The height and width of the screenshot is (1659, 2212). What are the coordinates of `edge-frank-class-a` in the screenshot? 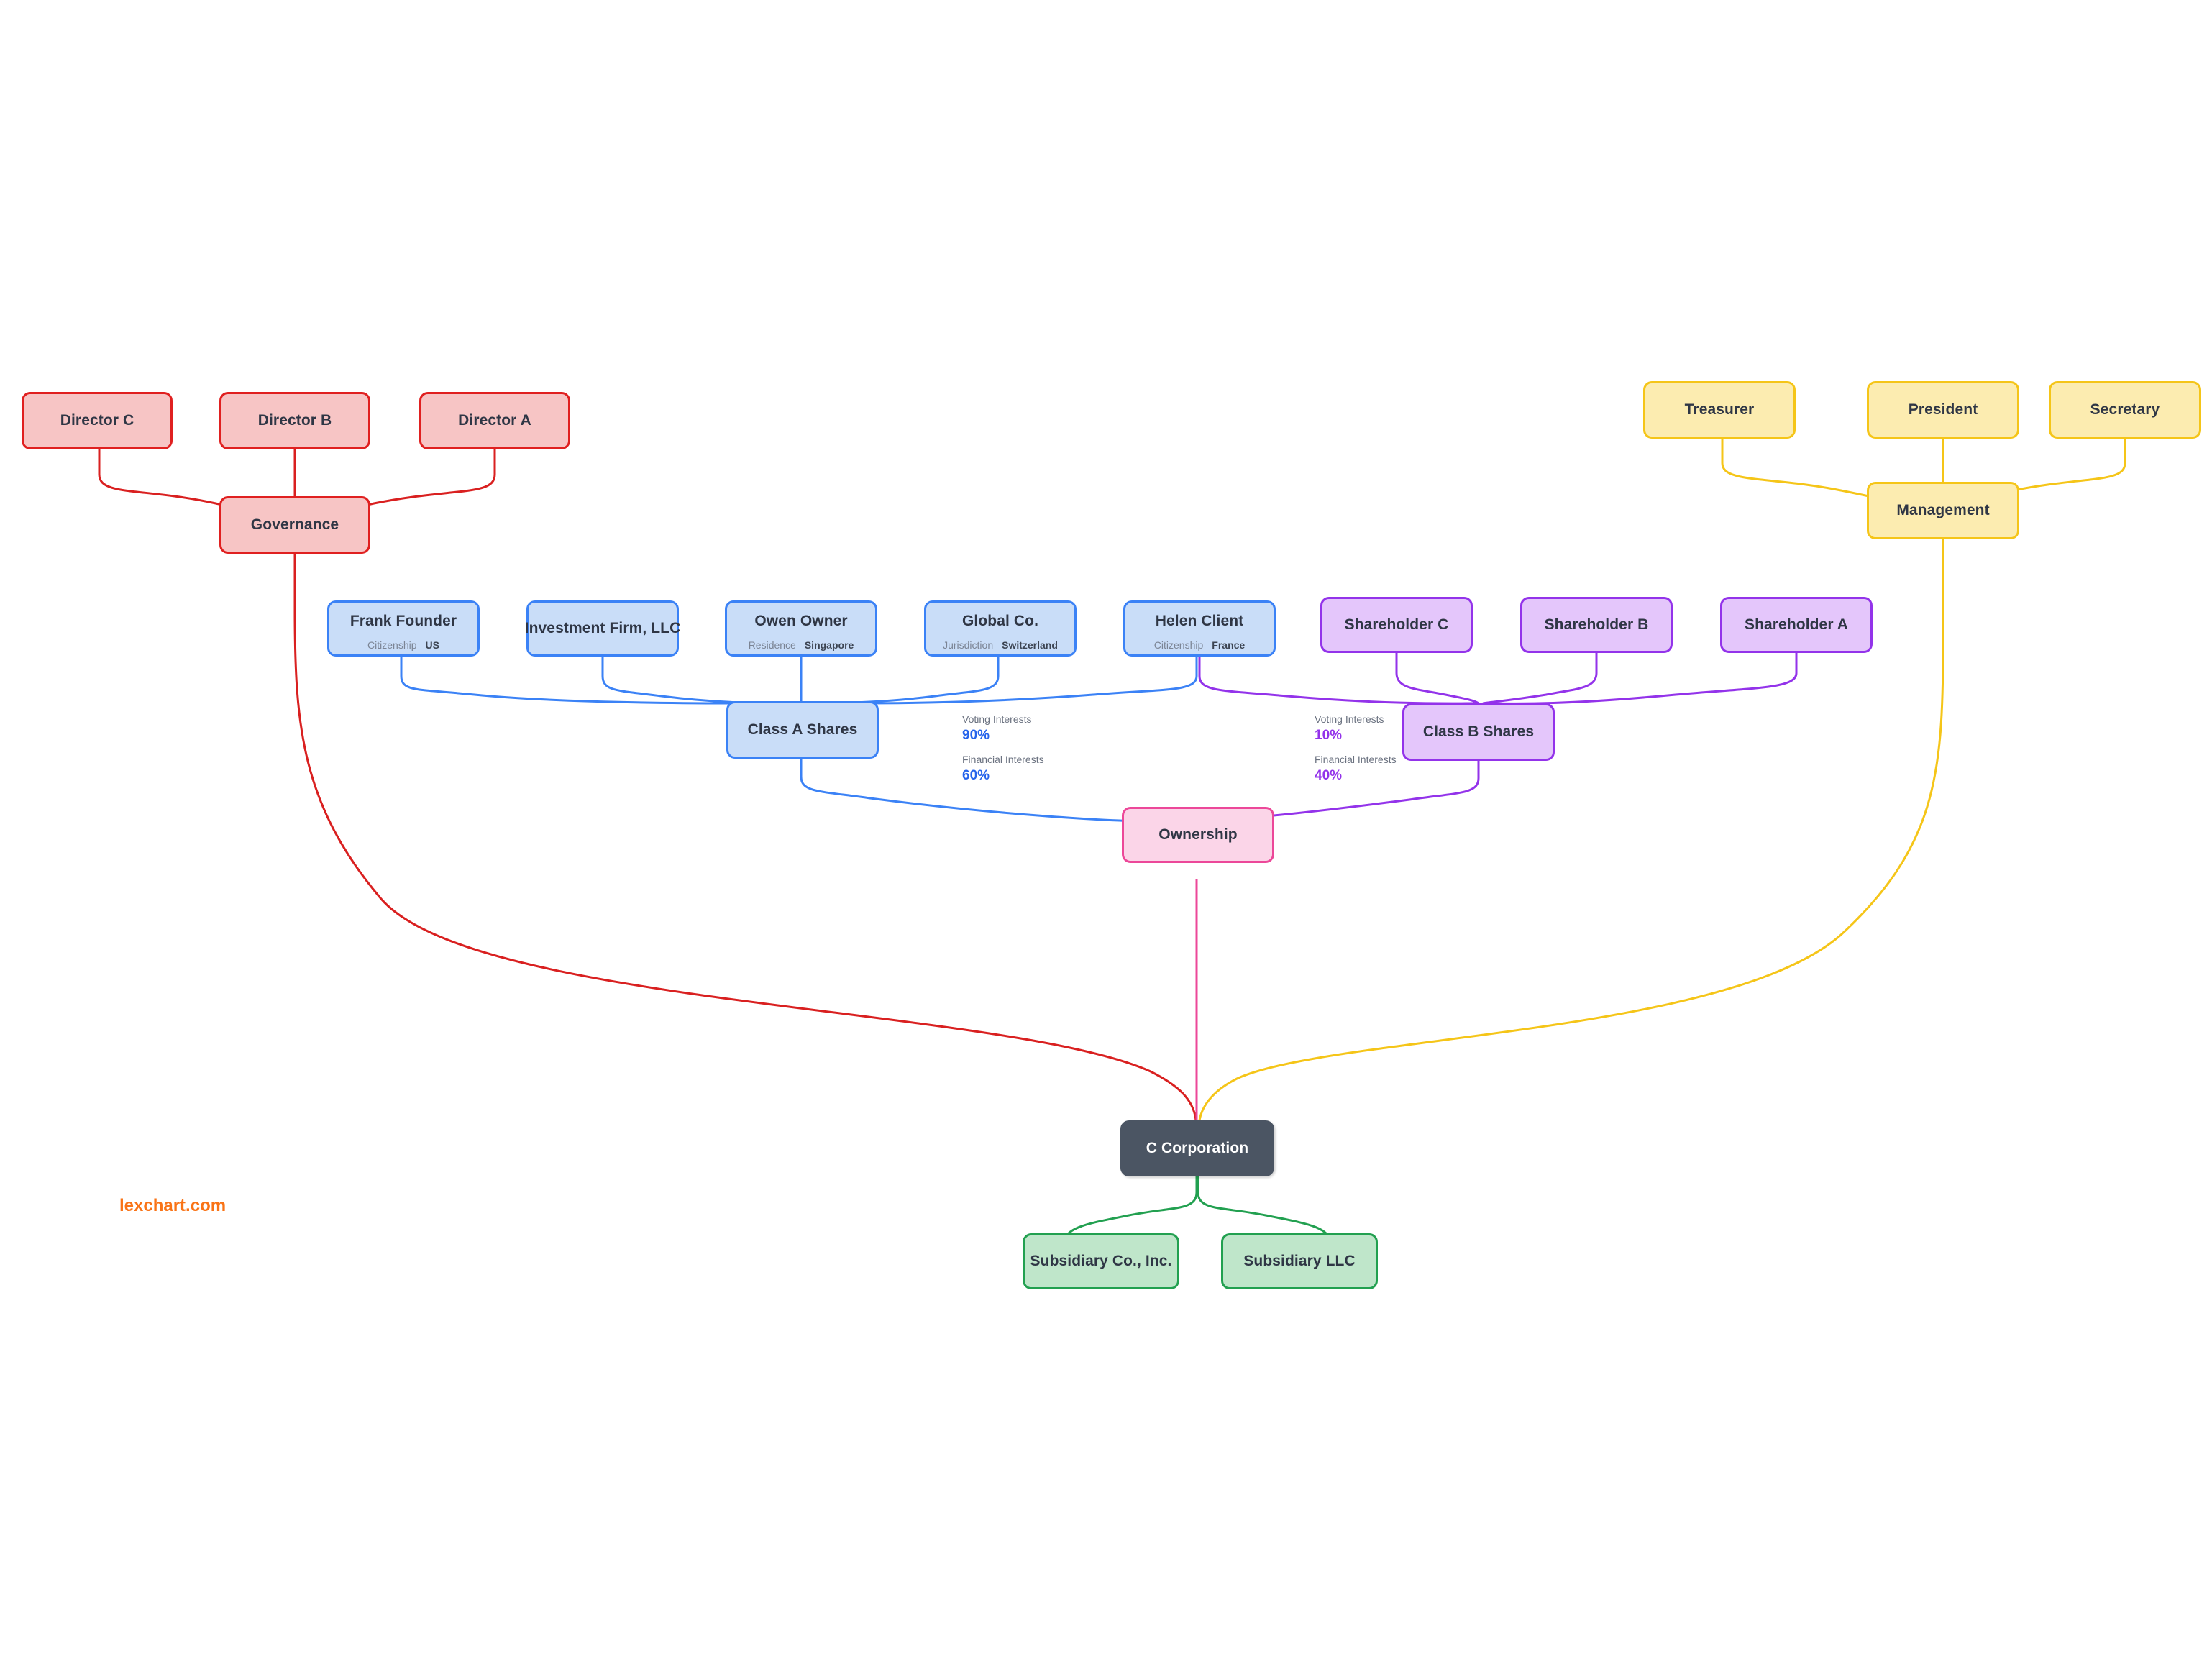 It's located at (592, 681).